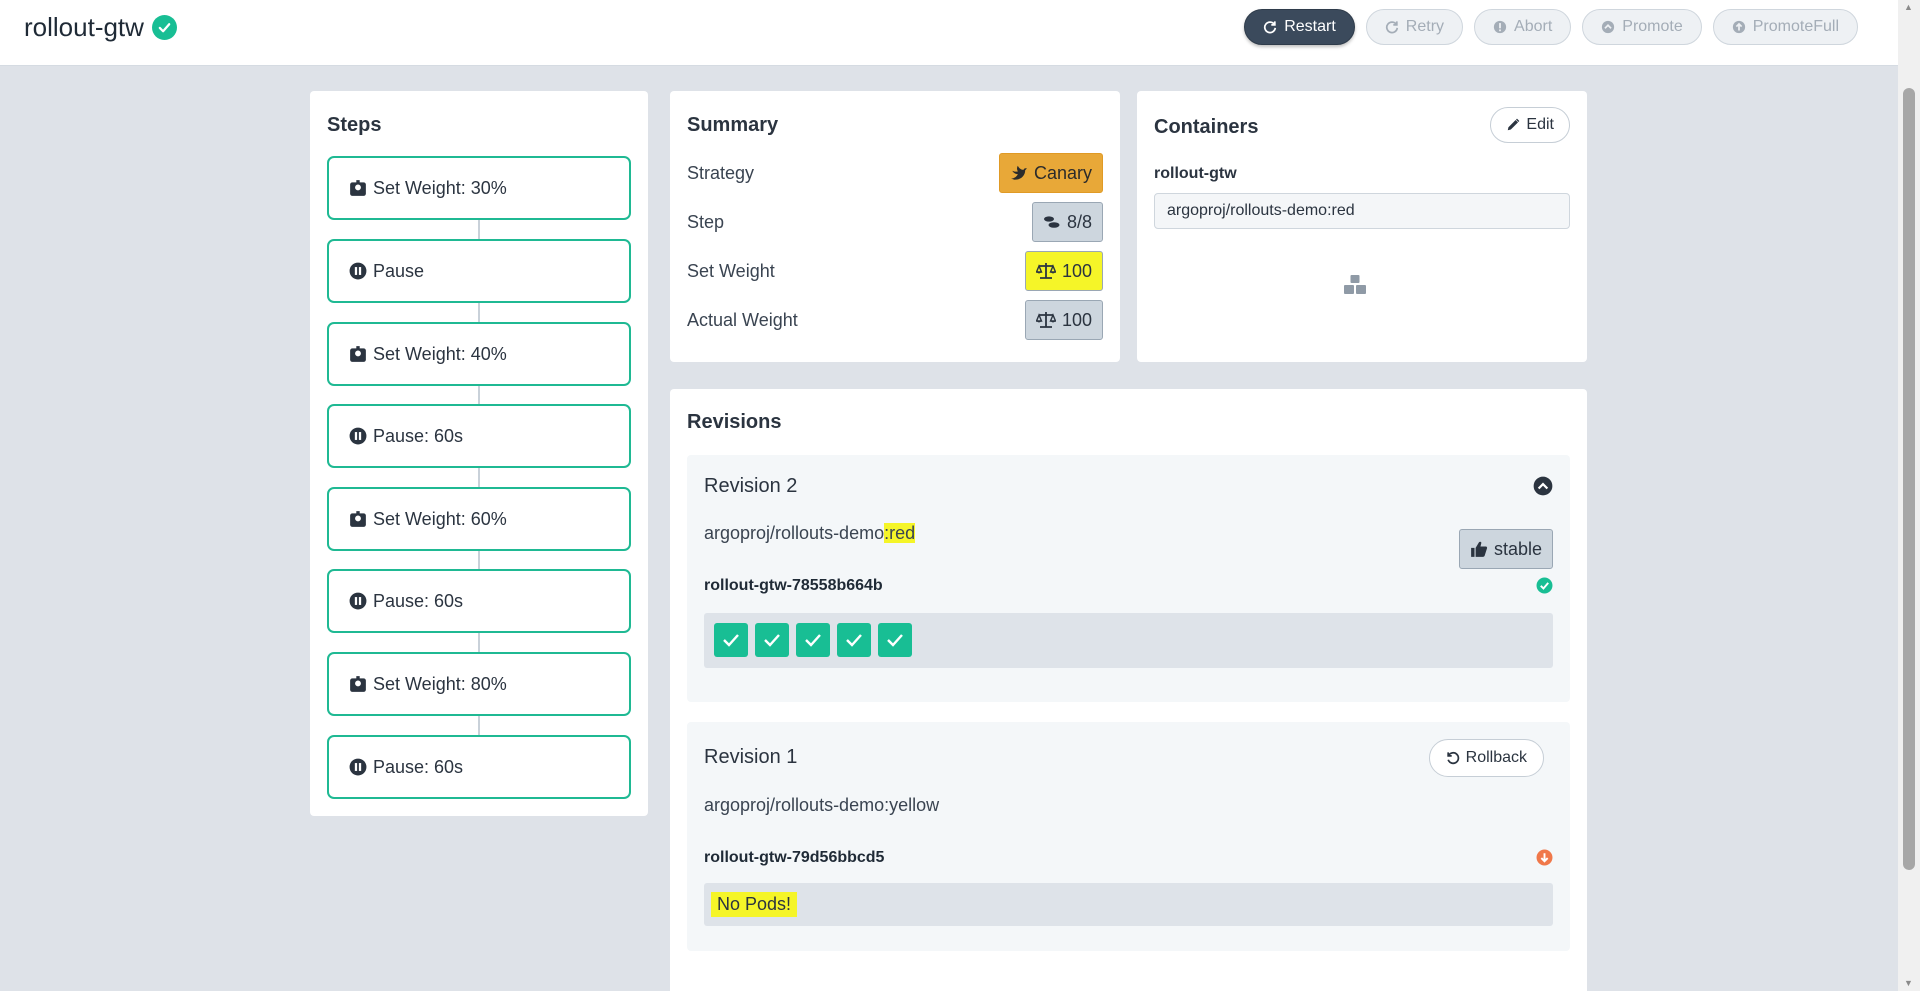  I want to click on healthy-check-icon, so click(164, 27).